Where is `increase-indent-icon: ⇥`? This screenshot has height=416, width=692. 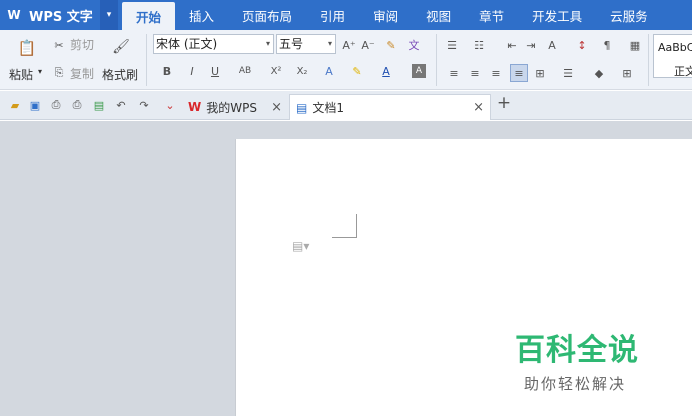 increase-indent-icon: ⇥ is located at coordinates (531, 45).